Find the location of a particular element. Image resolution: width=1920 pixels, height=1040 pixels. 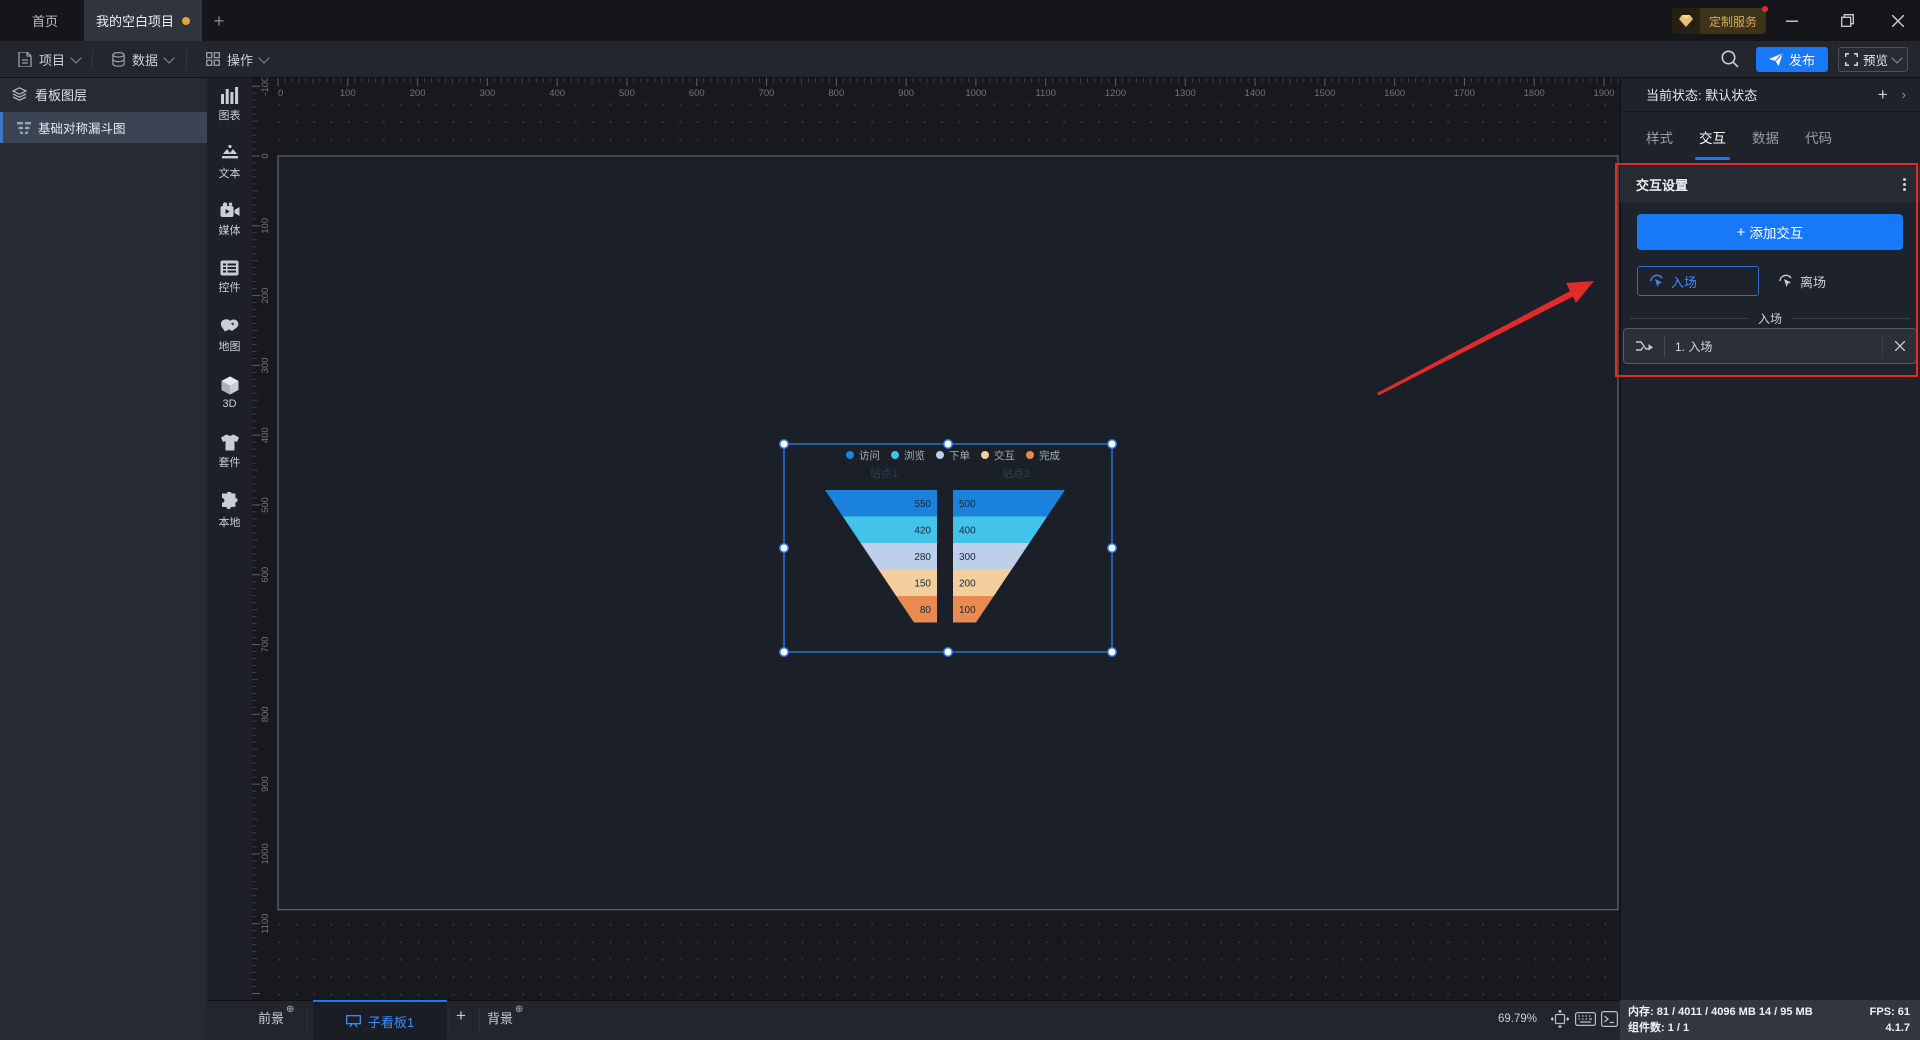

subboard-tab: 子看板1 is located at coordinates (380, 1020).